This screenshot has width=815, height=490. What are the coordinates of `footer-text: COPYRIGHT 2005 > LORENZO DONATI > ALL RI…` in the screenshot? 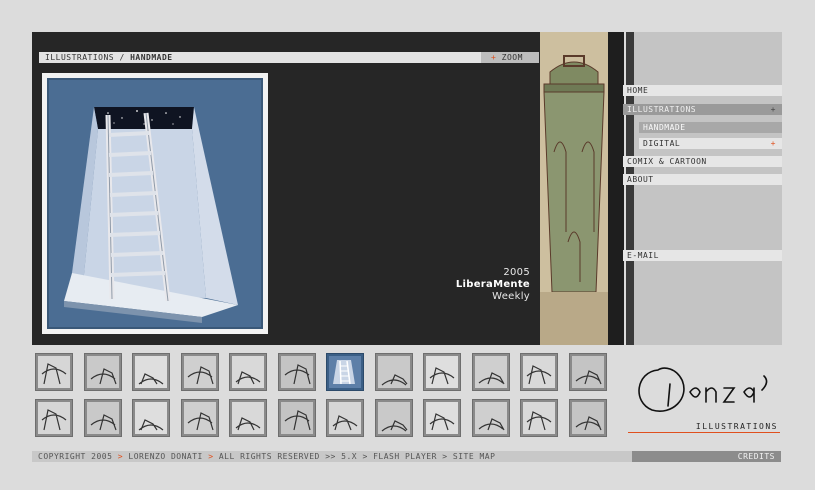 It's located at (266, 456).